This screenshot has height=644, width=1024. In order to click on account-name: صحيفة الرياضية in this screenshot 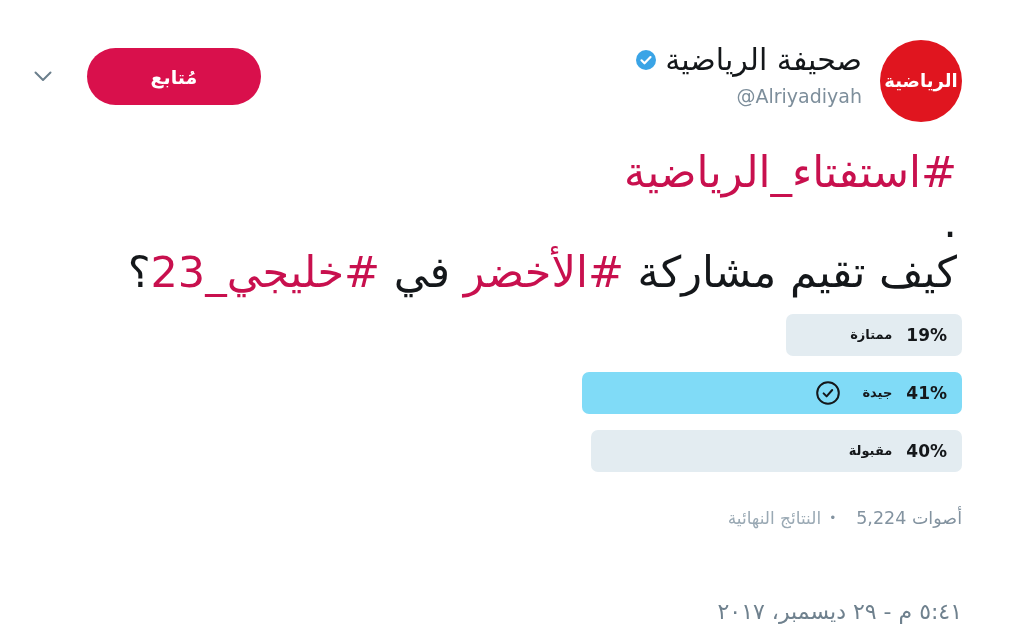, I will do `click(763, 60)`.